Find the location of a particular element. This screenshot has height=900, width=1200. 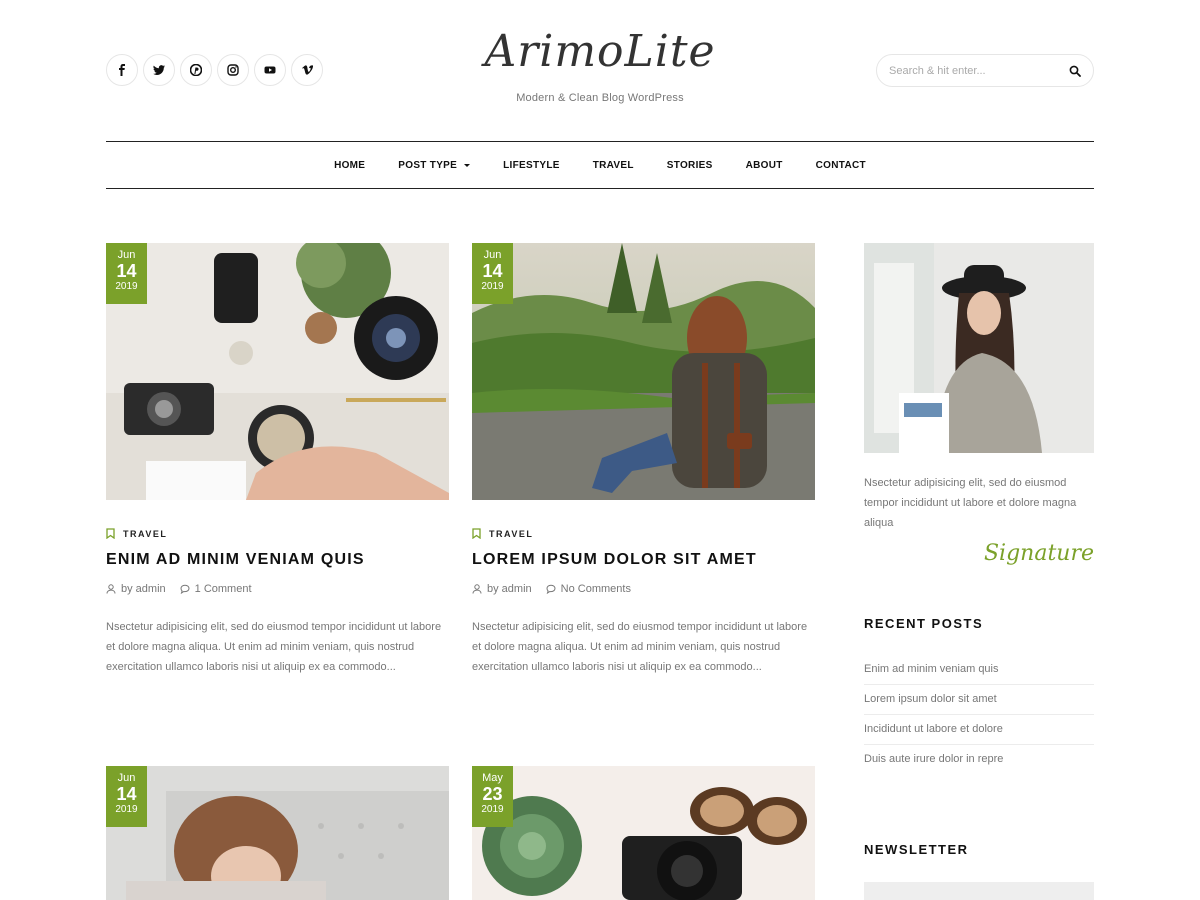

recent-post-link: Enim ad minim veniam quis is located at coordinates (979, 670).